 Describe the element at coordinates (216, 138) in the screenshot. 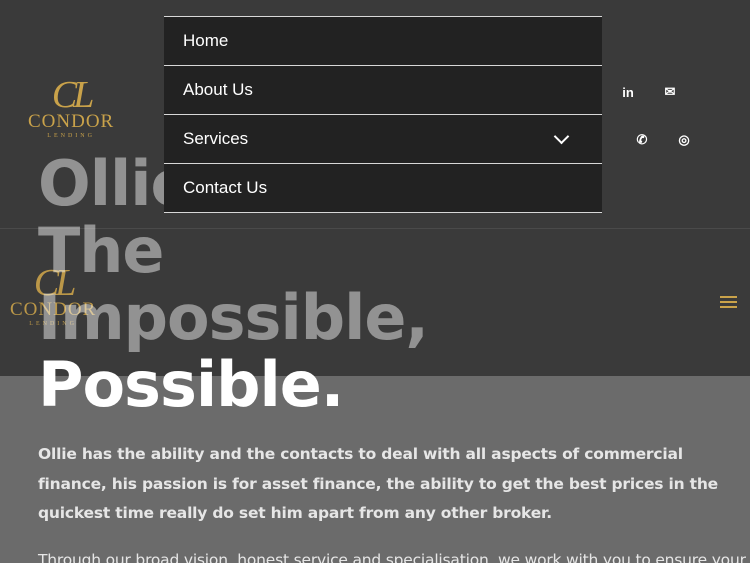

I see `nav-item-label: Services` at that location.